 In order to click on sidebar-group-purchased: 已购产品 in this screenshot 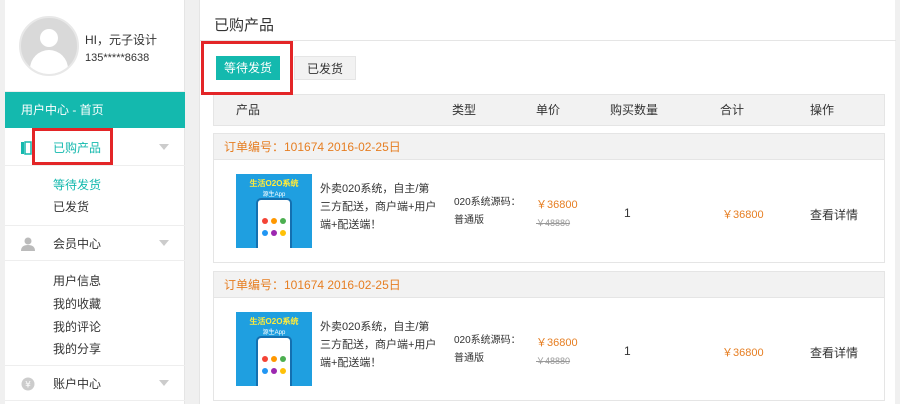, I will do `click(95, 148)`.